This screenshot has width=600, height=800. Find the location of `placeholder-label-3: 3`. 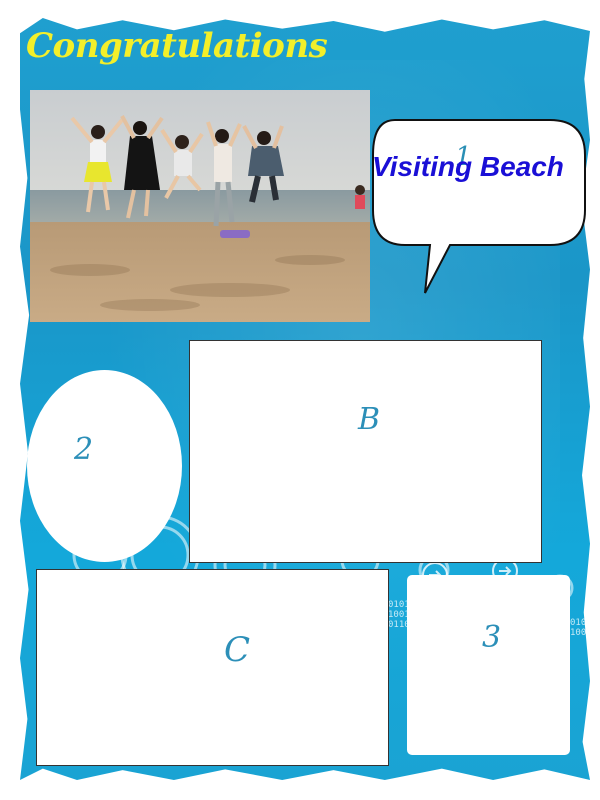

placeholder-label-3: 3 is located at coordinates (492, 637).